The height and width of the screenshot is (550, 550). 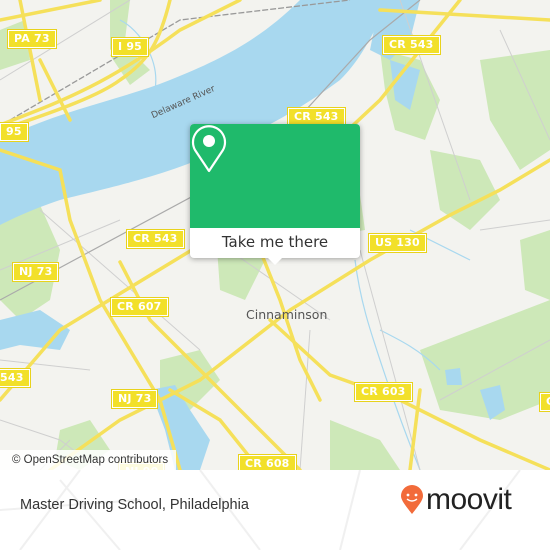 I want to click on road-shield-cr543: 543, so click(x=15, y=378).